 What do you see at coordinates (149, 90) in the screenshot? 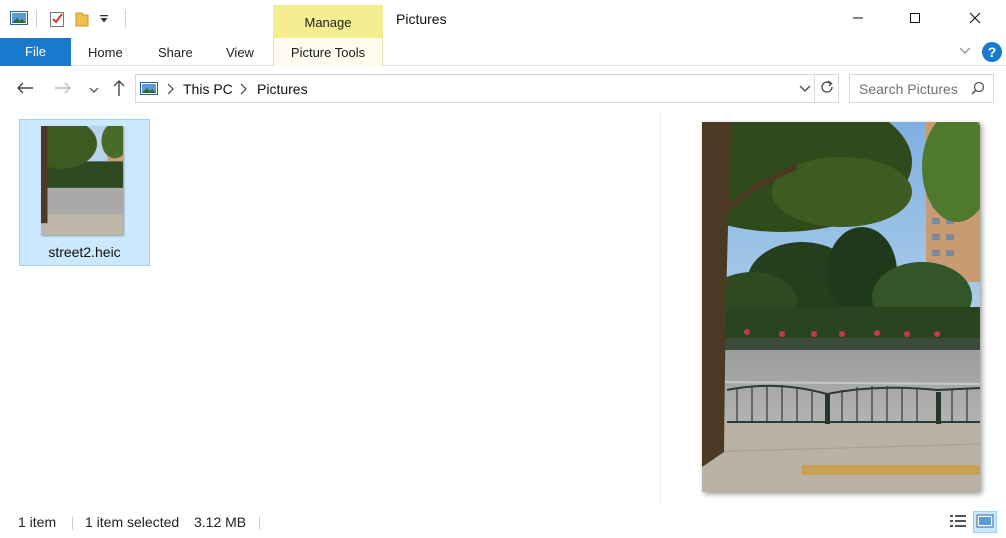
I see `pictures-folder-icon` at bounding box center [149, 90].